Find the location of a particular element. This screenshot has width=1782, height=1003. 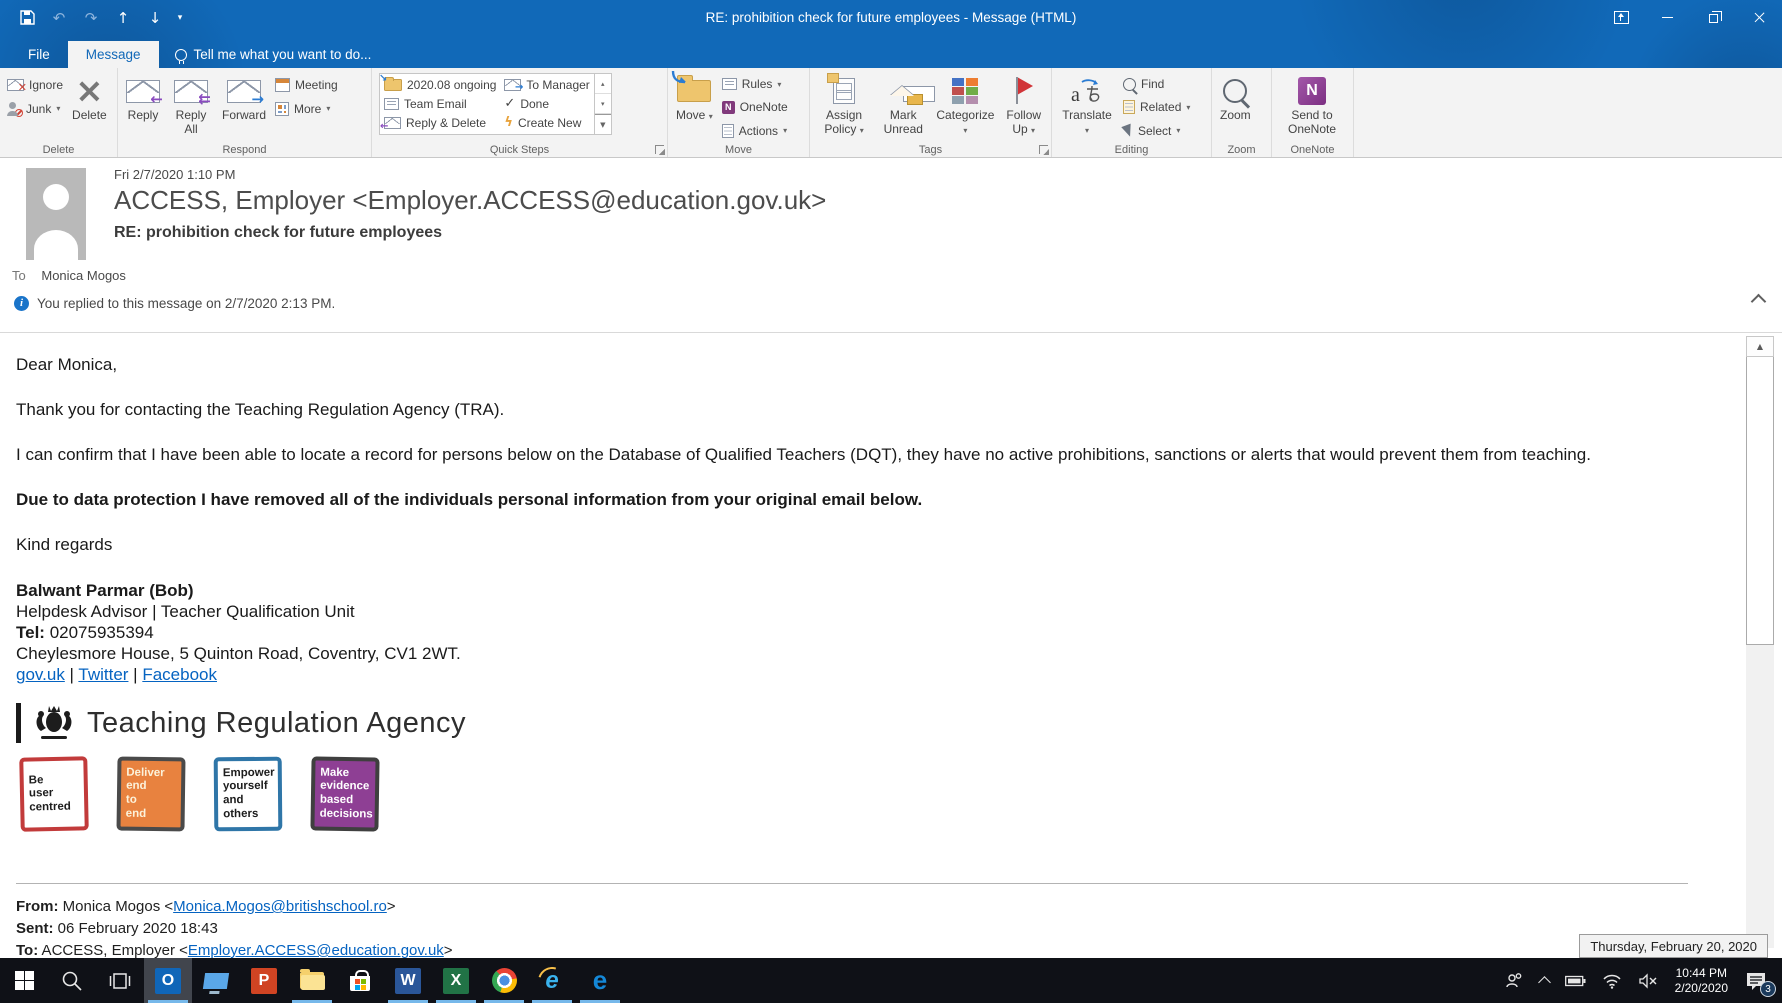

taskbar-powerpoint: P is located at coordinates (264, 980).